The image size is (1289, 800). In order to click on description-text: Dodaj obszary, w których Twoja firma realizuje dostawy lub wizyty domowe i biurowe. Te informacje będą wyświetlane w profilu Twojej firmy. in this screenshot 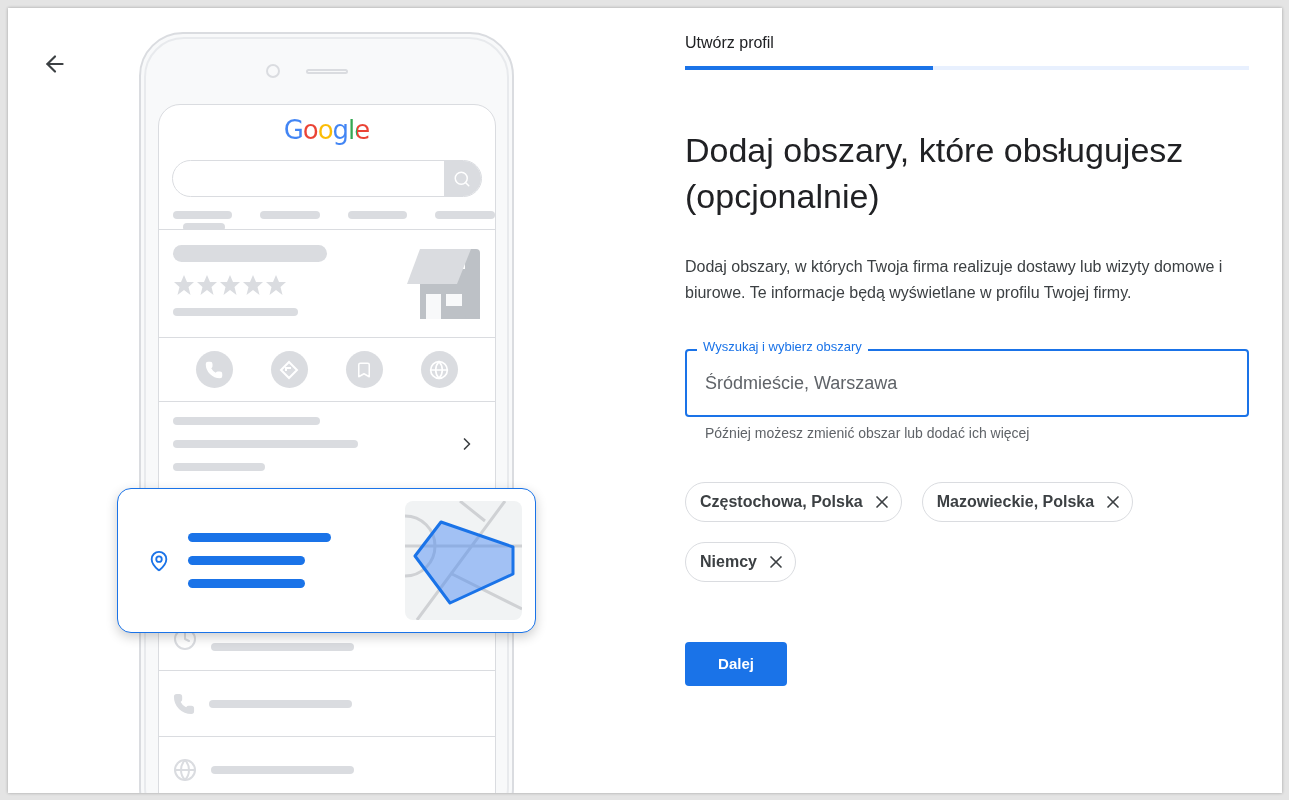, I will do `click(954, 280)`.